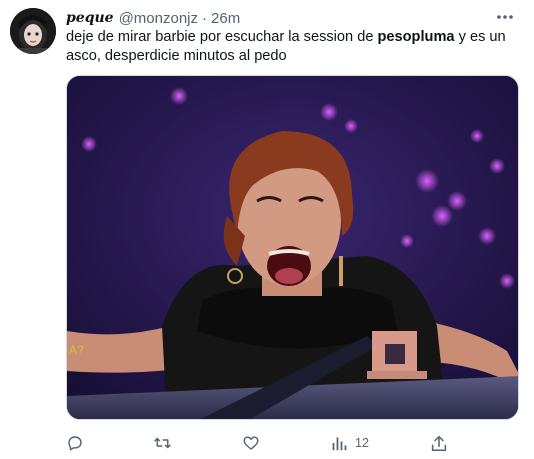 The height and width of the screenshot is (459, 534). I want to click on share-icon, so click(439, 443).